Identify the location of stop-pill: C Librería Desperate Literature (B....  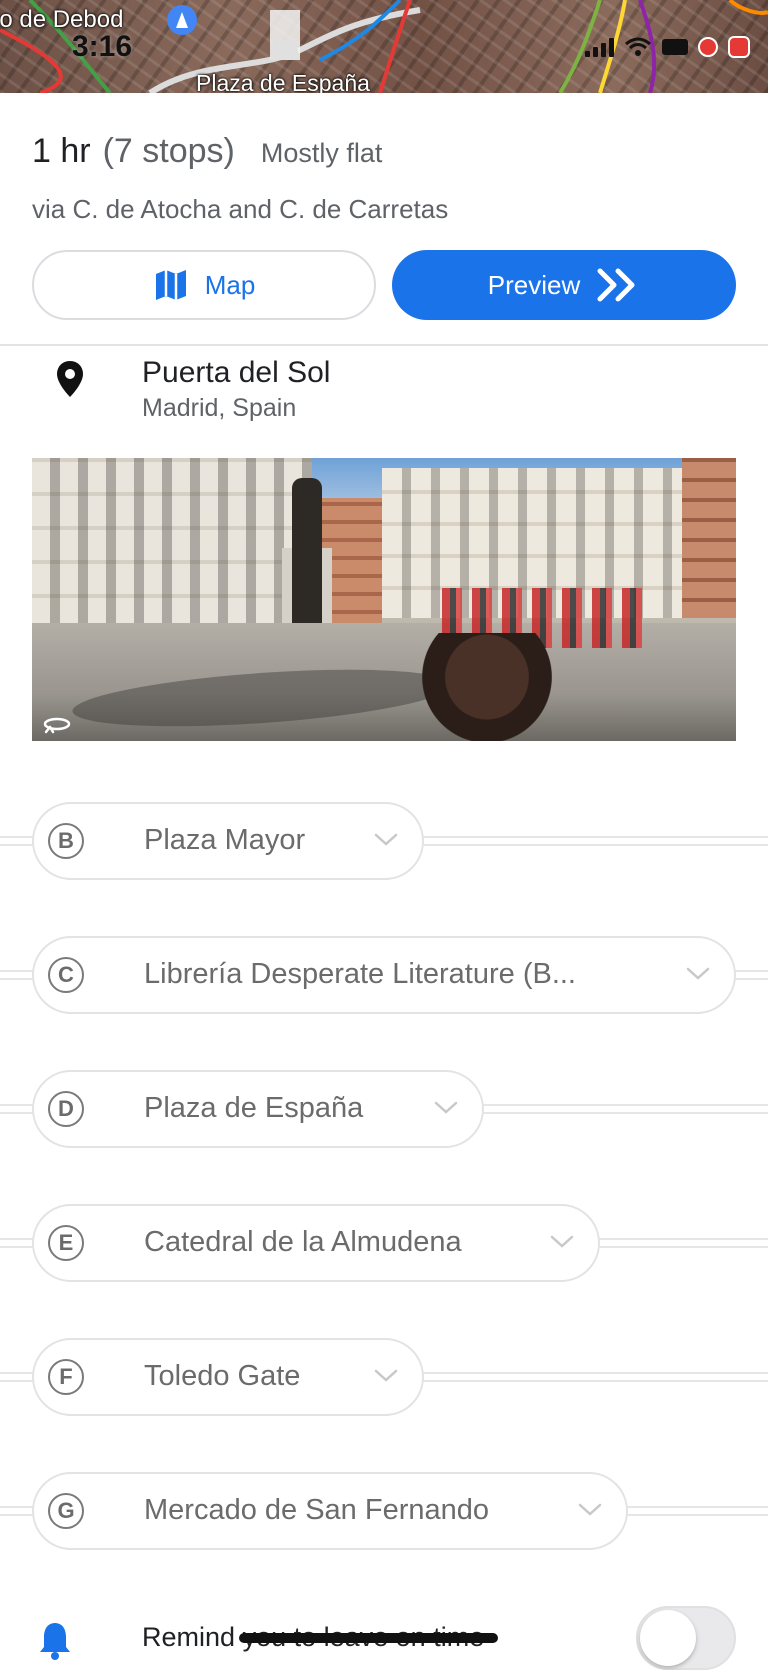
(384, 975).